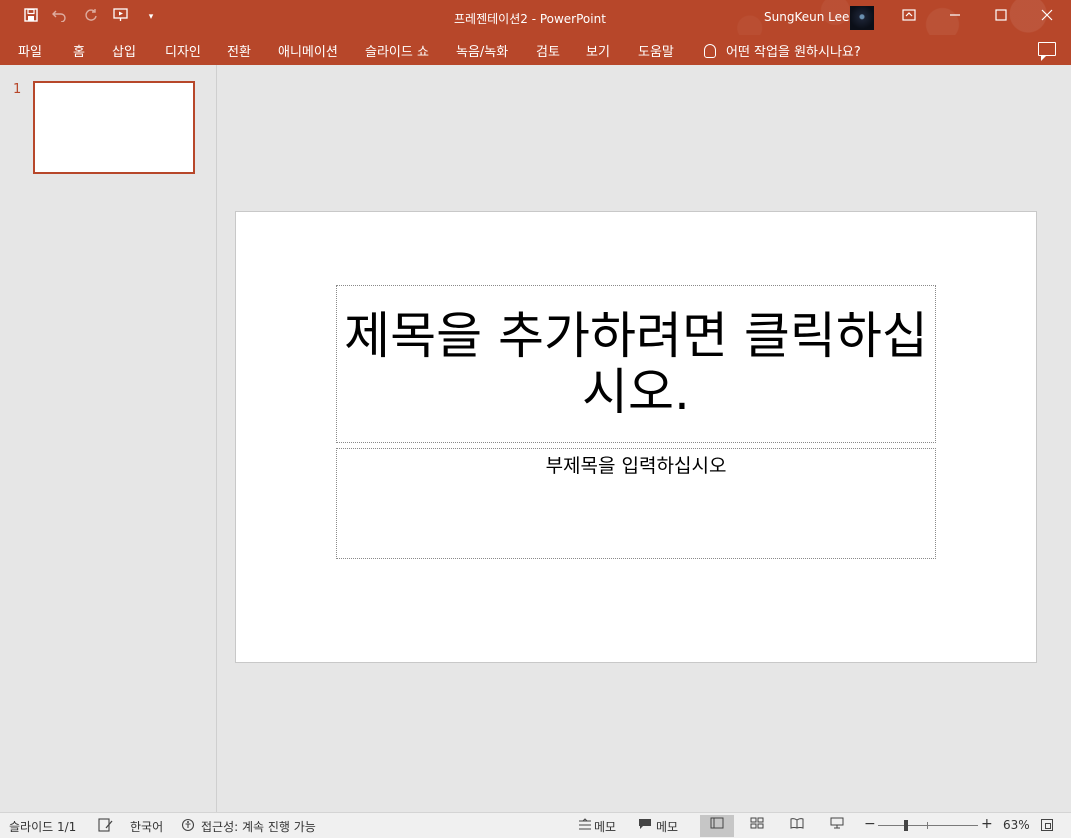  Describe the element at coordinates (183, 50) in the screenshot. I see `tab-design: 디자인` at that location.